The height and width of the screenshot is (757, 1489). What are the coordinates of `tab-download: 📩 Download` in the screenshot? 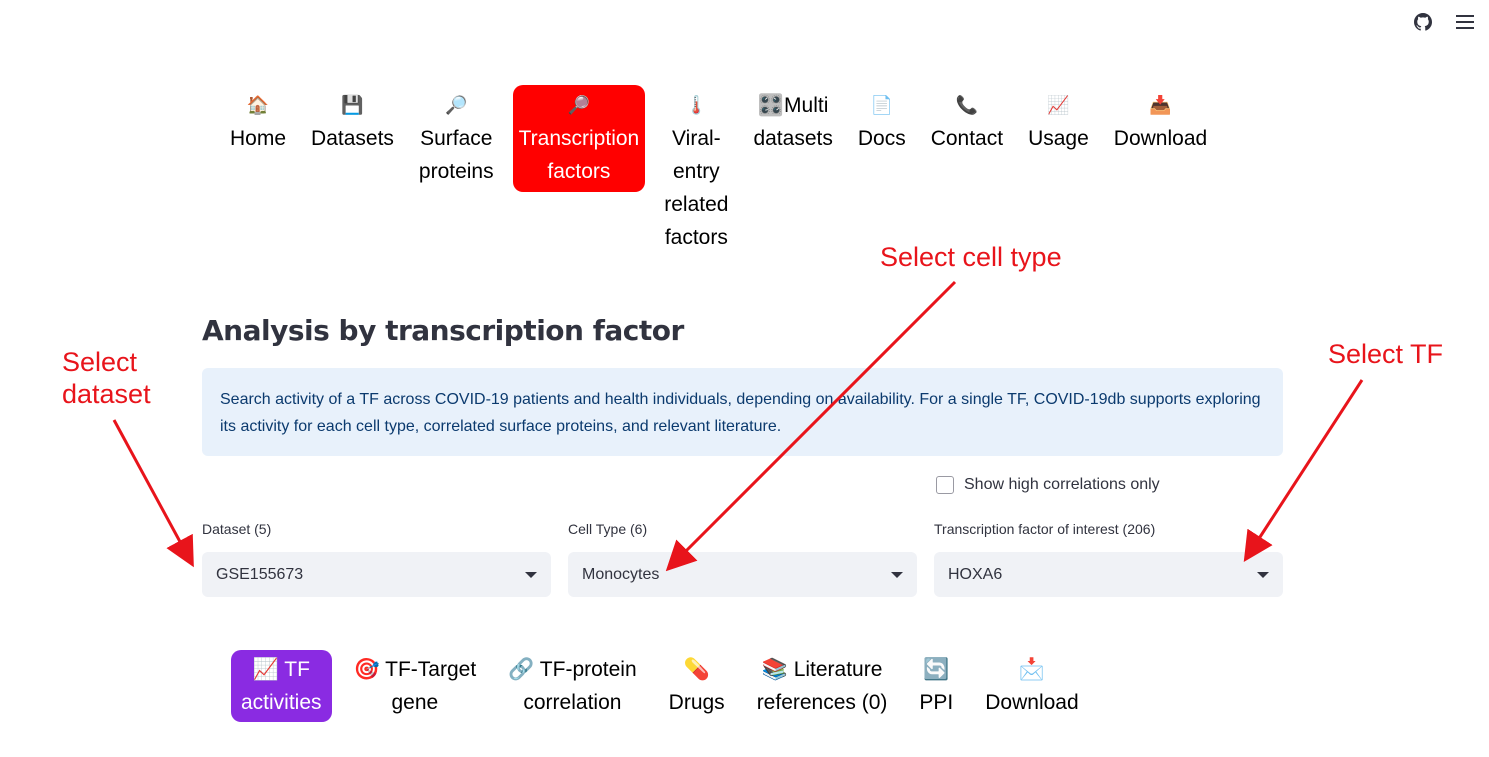 It's located at (1031, 686).